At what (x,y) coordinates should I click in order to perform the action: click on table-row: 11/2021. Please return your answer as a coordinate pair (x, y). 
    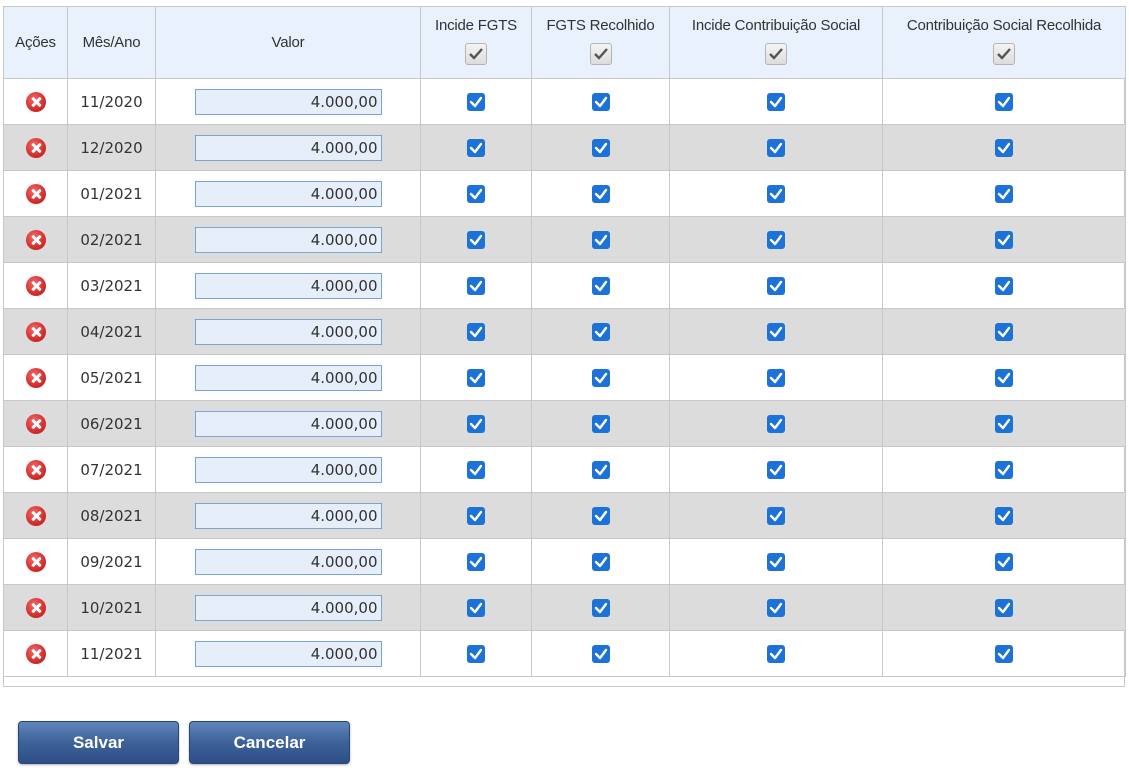
    Looking at the image, I should click on (564, 653).